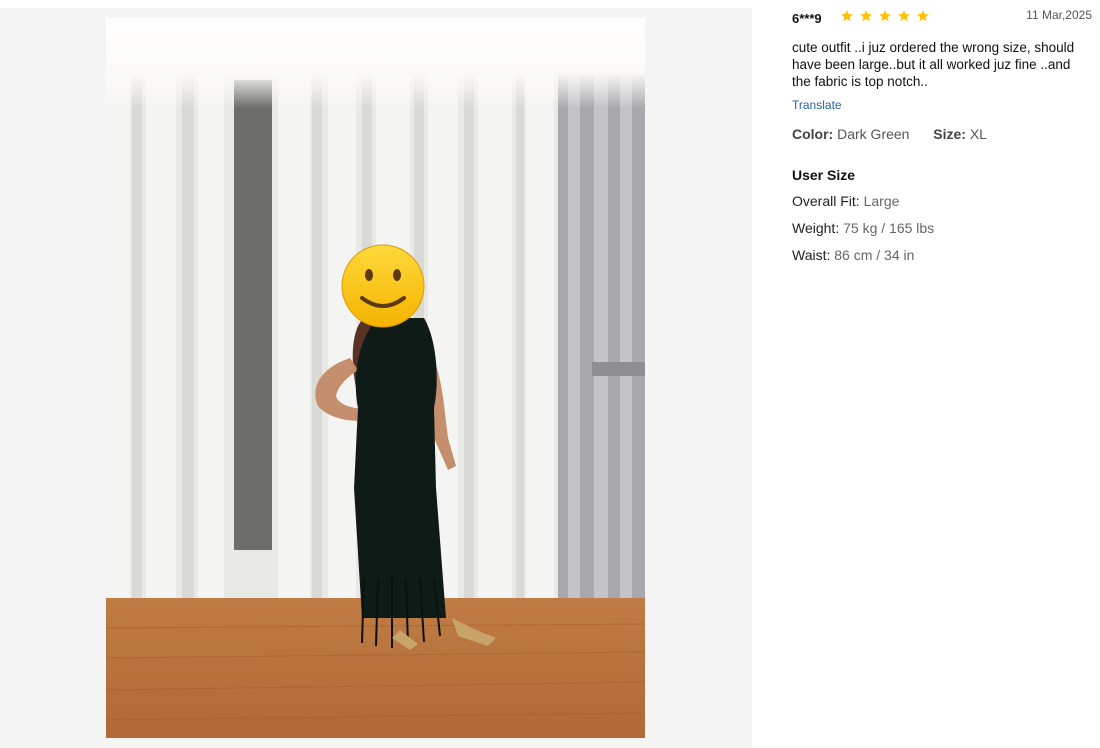  Describe the element at coordinates (881, 201) in the screenshot. I see `overall-fit-value: Large` at that location.